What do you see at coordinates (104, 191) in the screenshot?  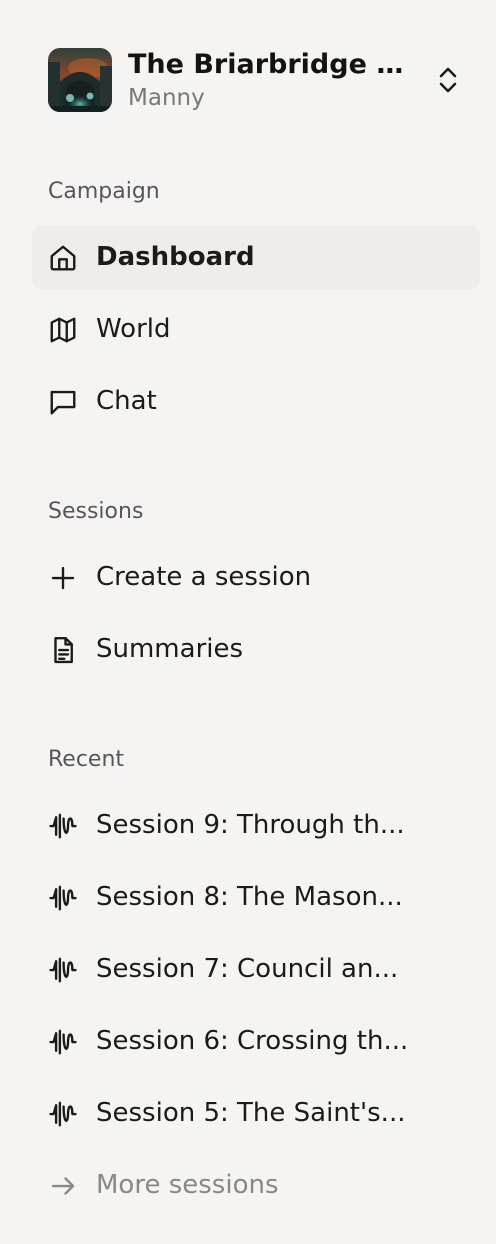 I see `section-label-campaign: Campaign` at bounding box center [104, 191].